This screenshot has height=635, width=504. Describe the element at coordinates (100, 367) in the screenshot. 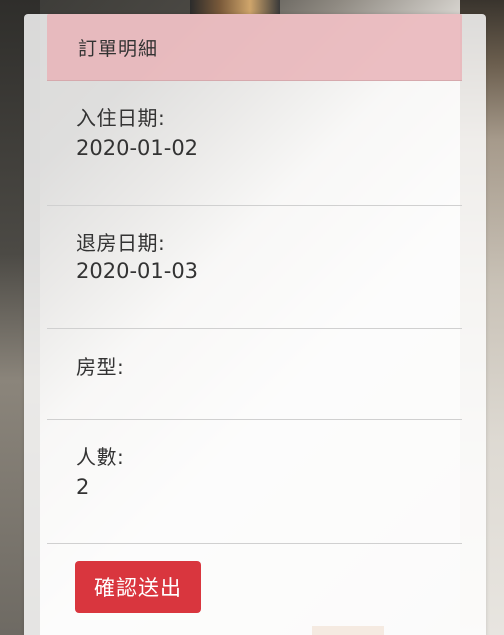

I see `room-type-label: 房型:` at that location.